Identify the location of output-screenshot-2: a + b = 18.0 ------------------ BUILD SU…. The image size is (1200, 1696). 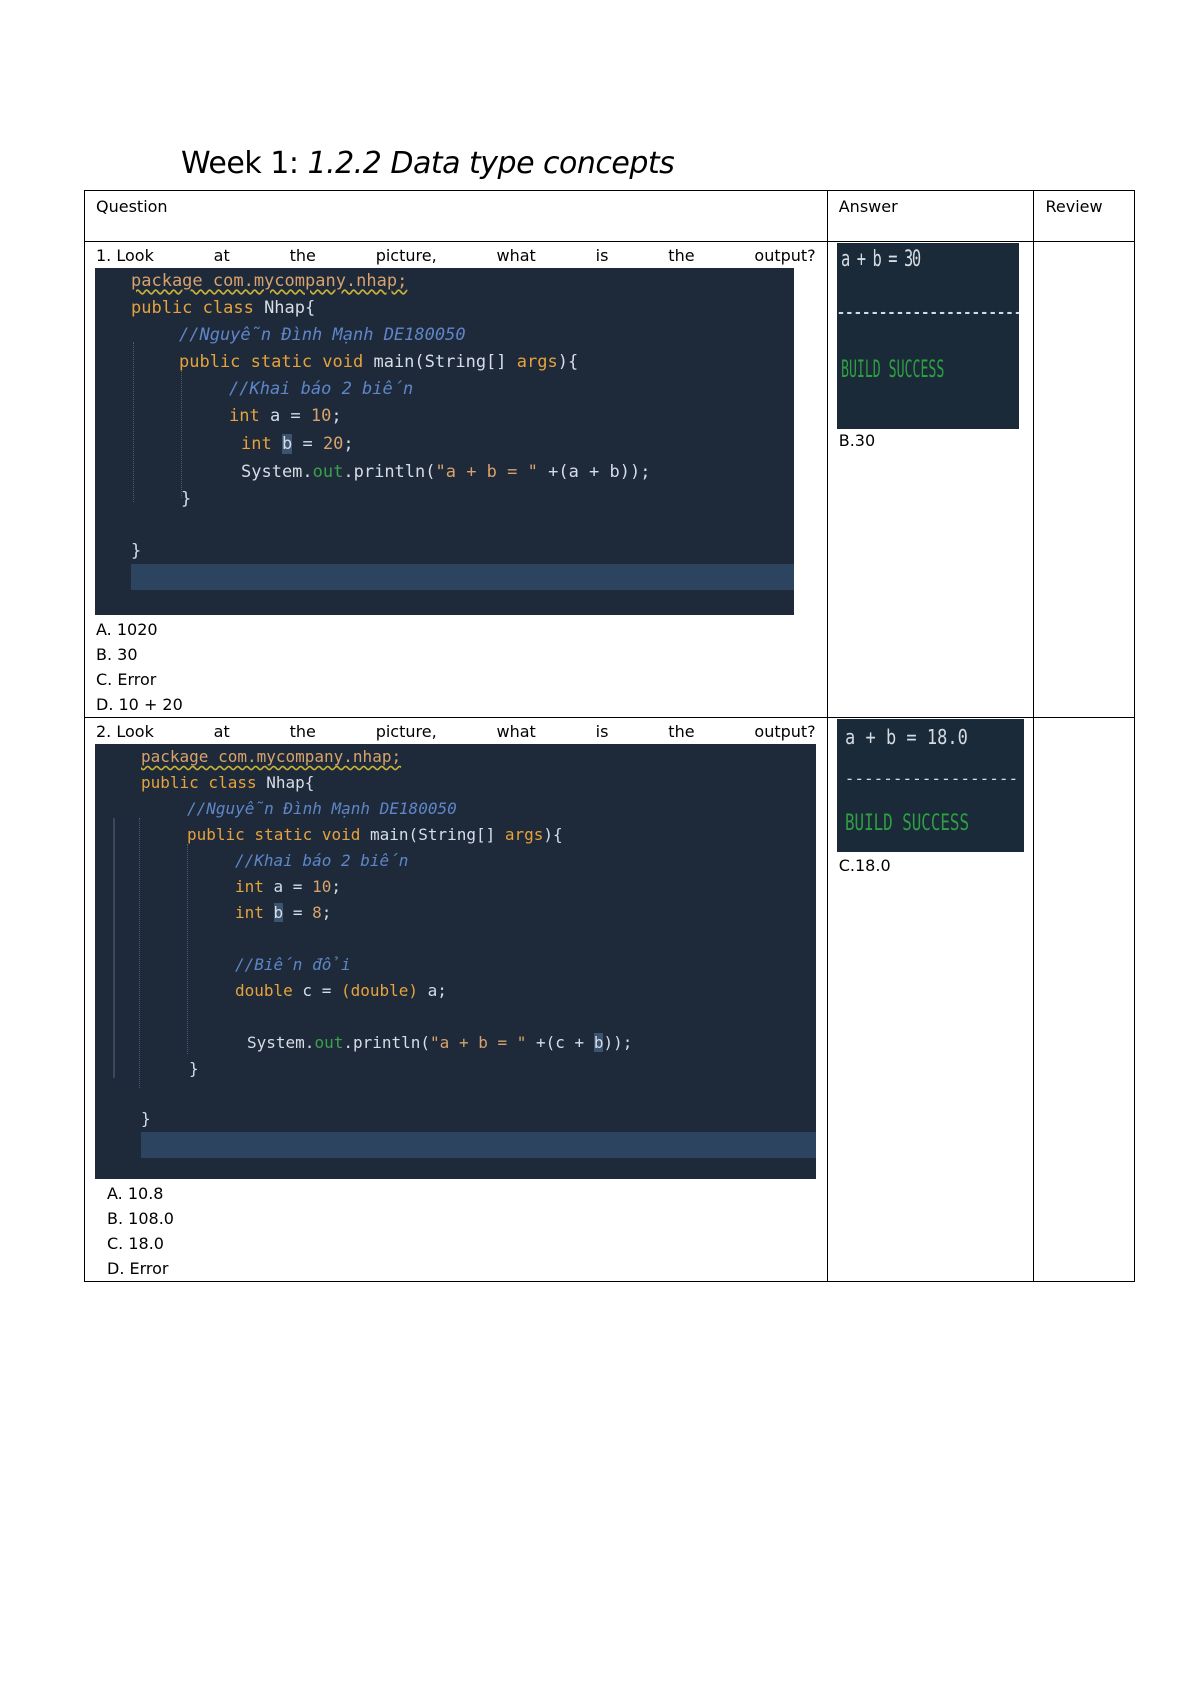
(930, 785).